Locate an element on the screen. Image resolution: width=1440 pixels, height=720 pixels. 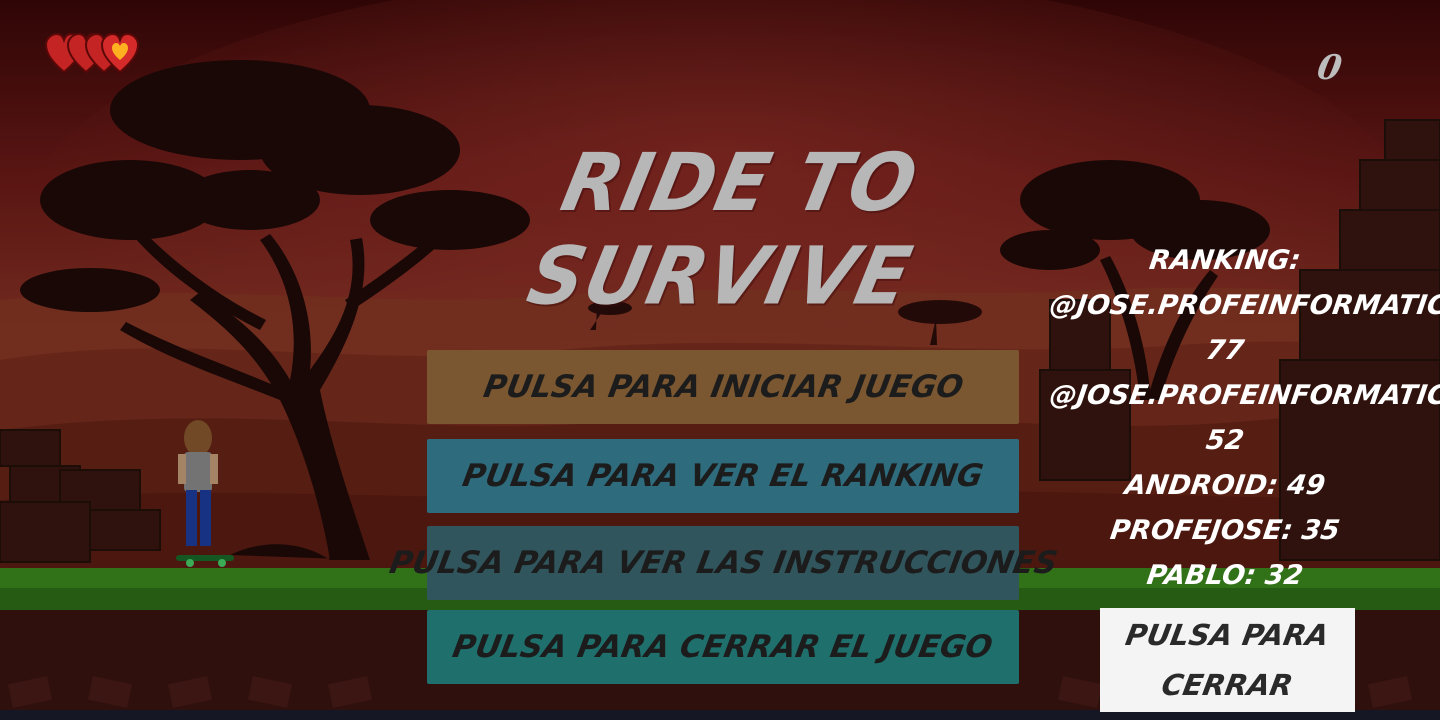
start-game-button: PULSA PARA INICIAR JUEGO is located at coordinates (723, 387).